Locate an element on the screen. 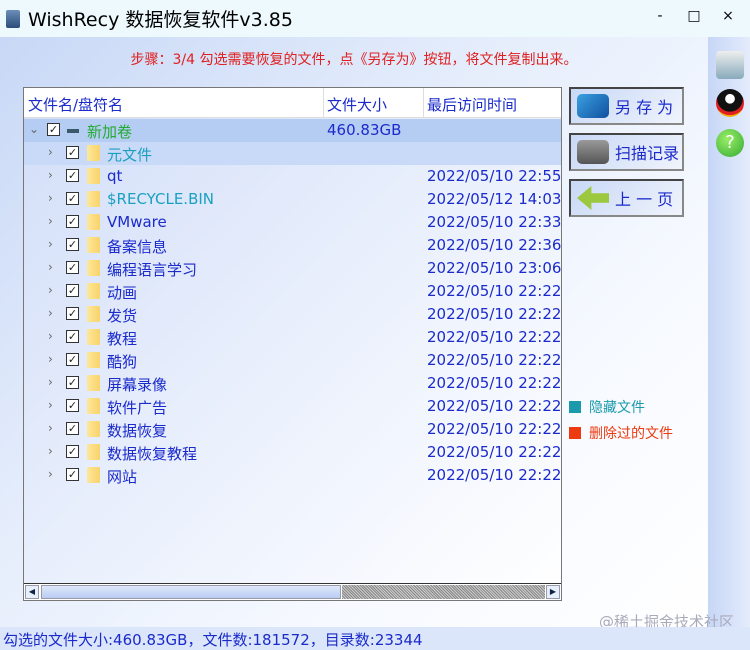 This screenshot has height=650, width=750. minimize-button: - is located at coordinates (660, 16).